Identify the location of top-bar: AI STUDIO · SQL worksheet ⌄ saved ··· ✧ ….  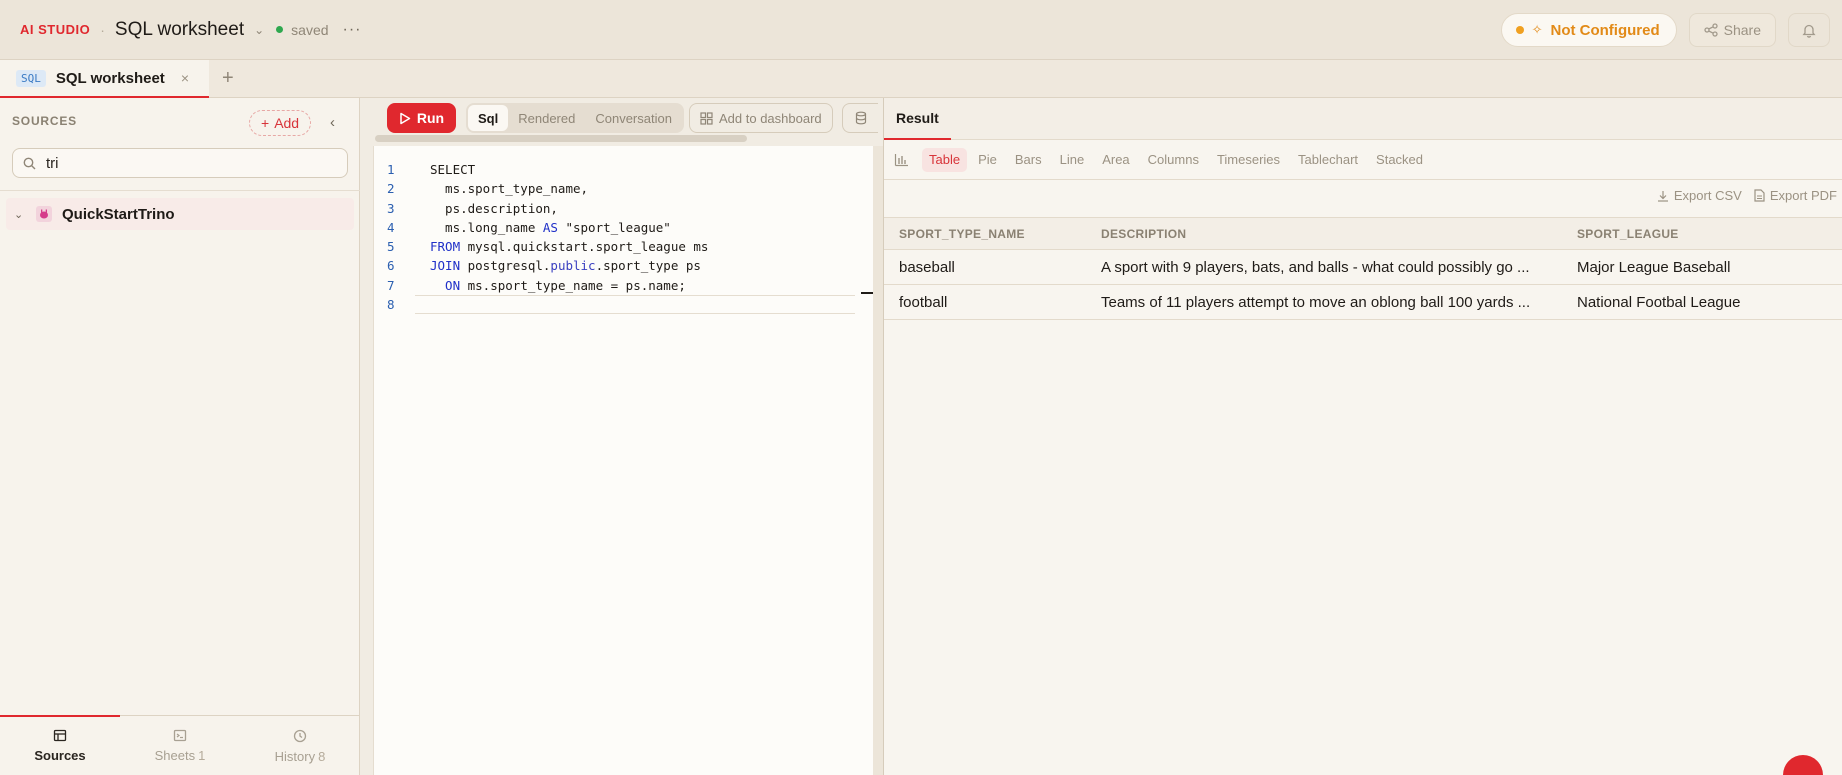
(921, 30).